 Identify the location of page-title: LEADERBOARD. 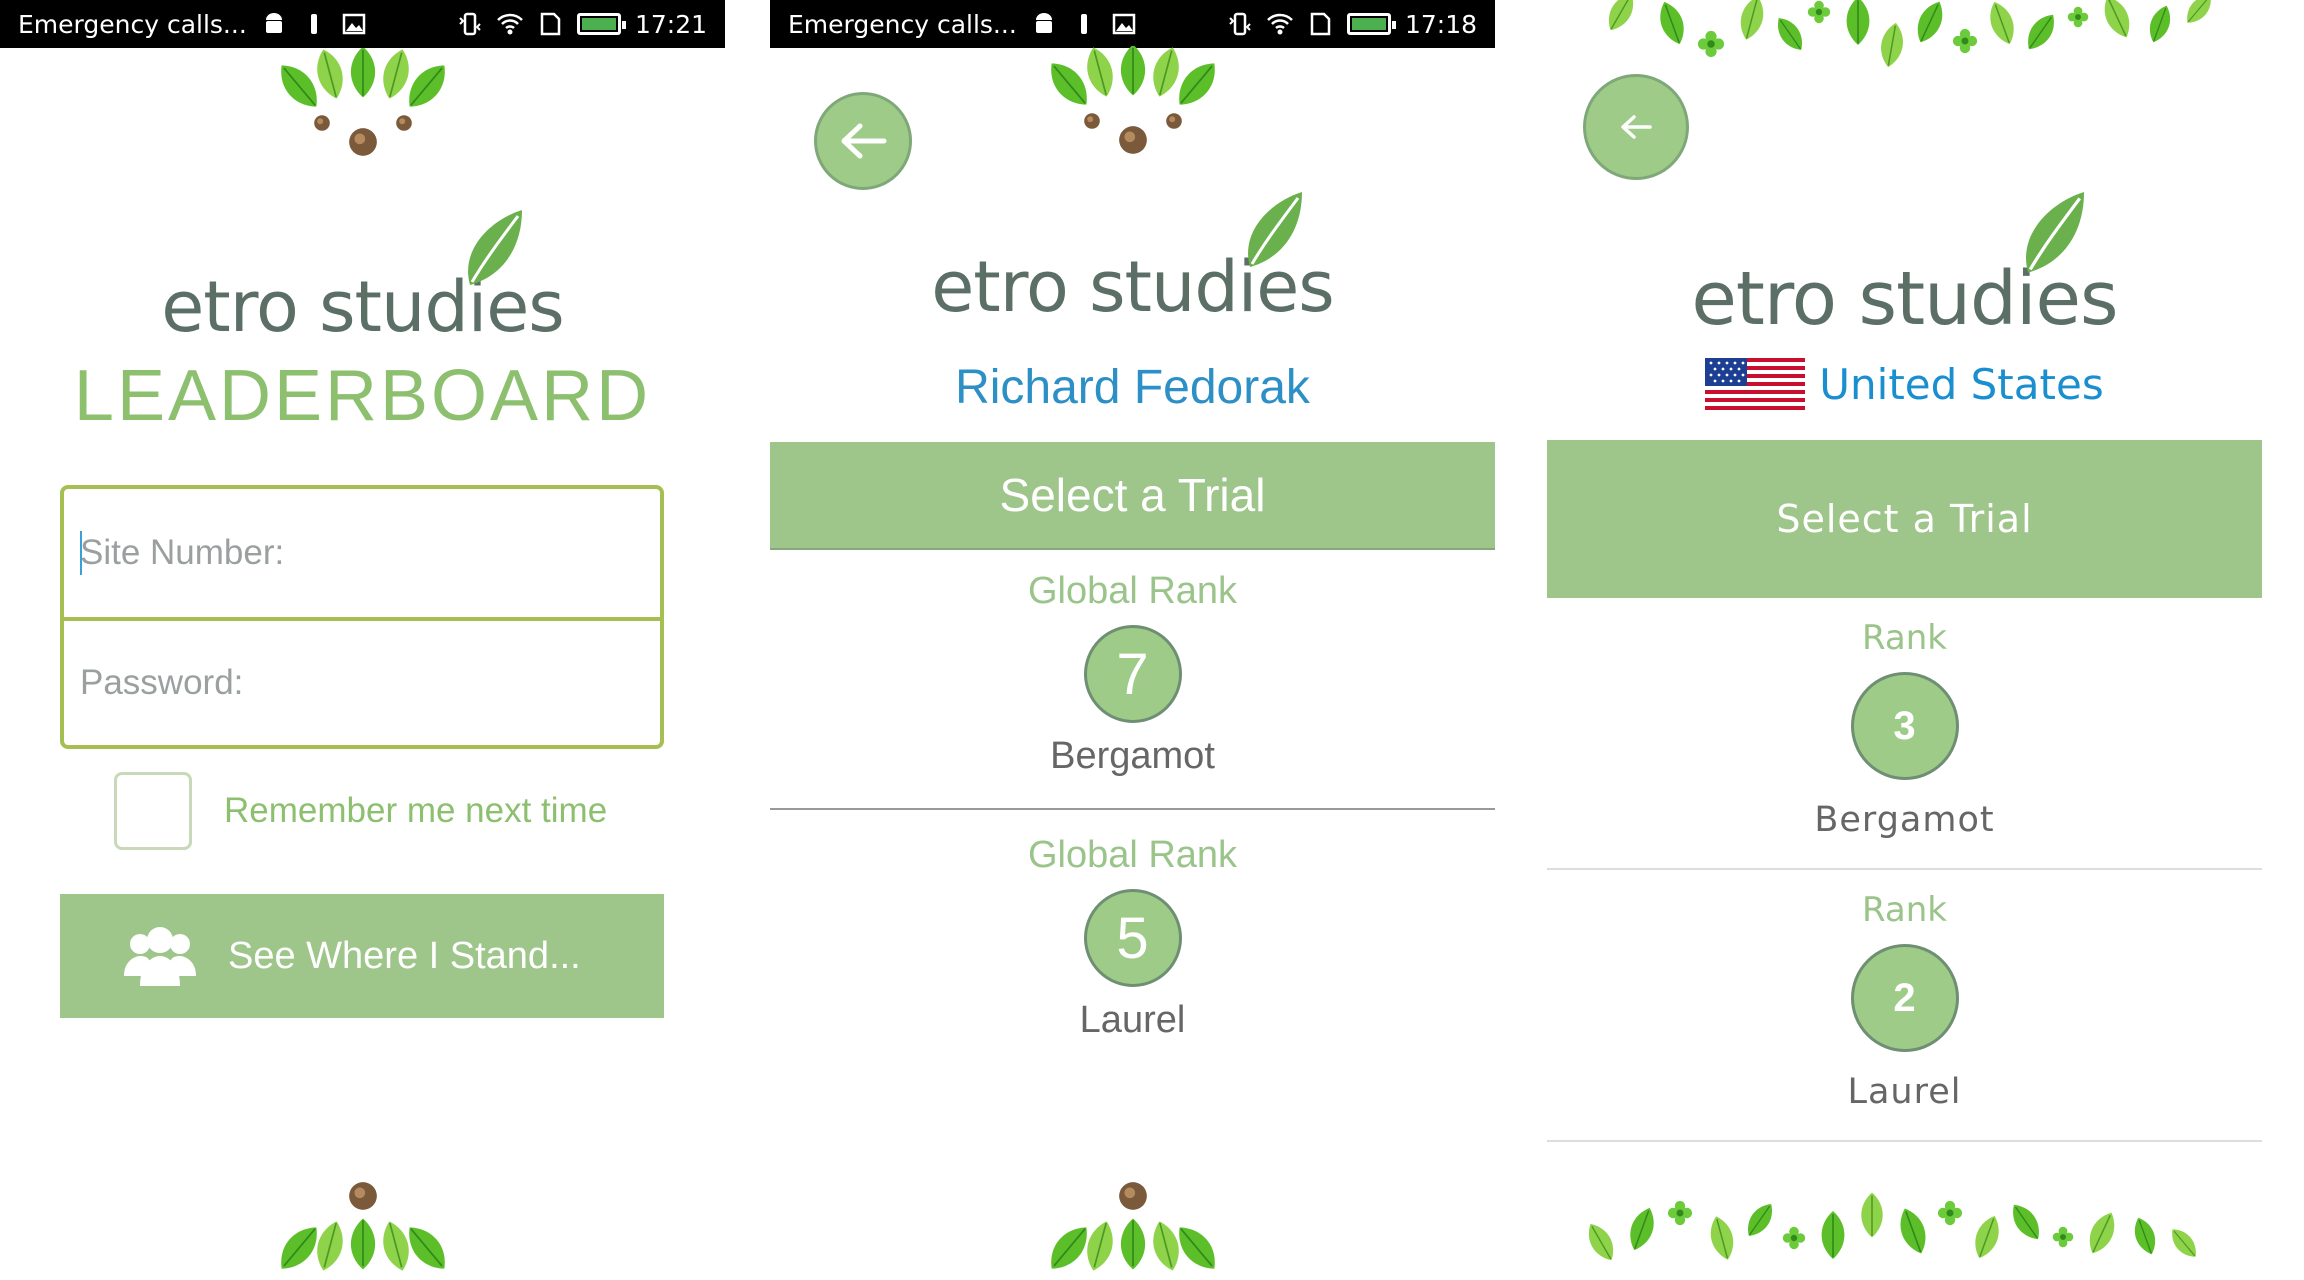
(362, 396).